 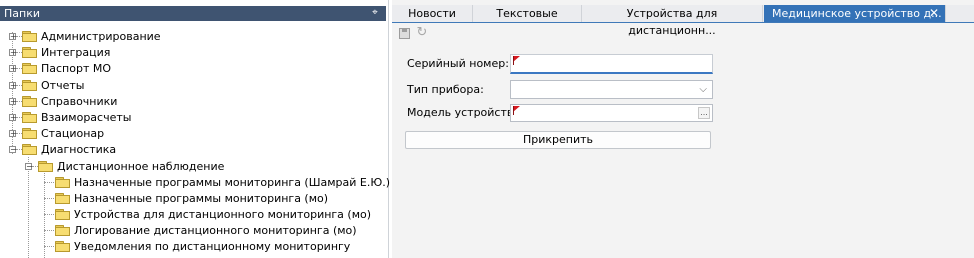 I want to click on tree-item-label: Стационар, so click(x=73, y=134).